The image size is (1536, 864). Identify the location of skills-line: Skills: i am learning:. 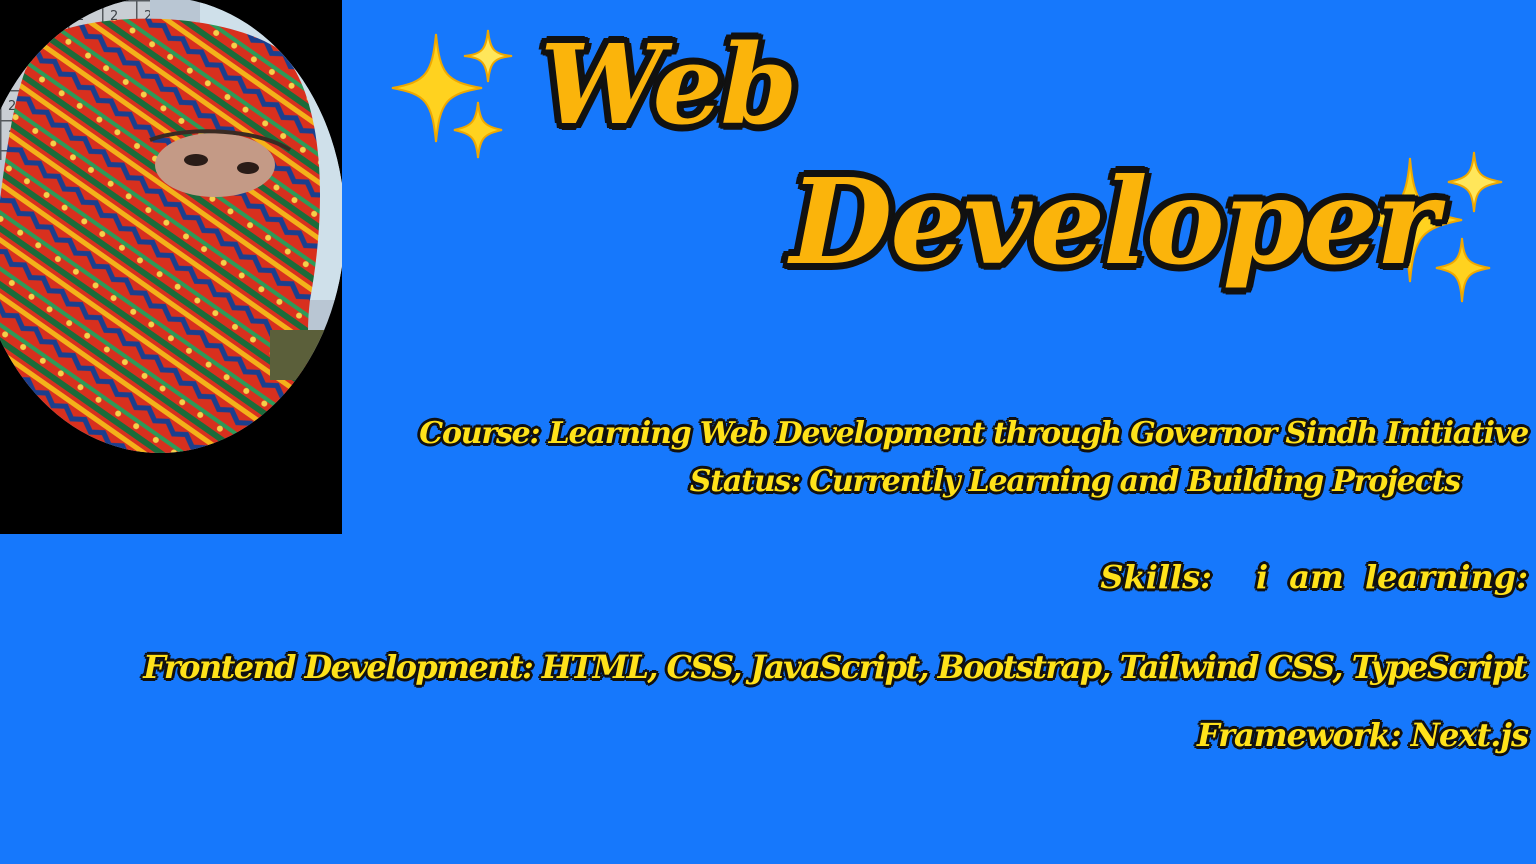
(1314, 577).